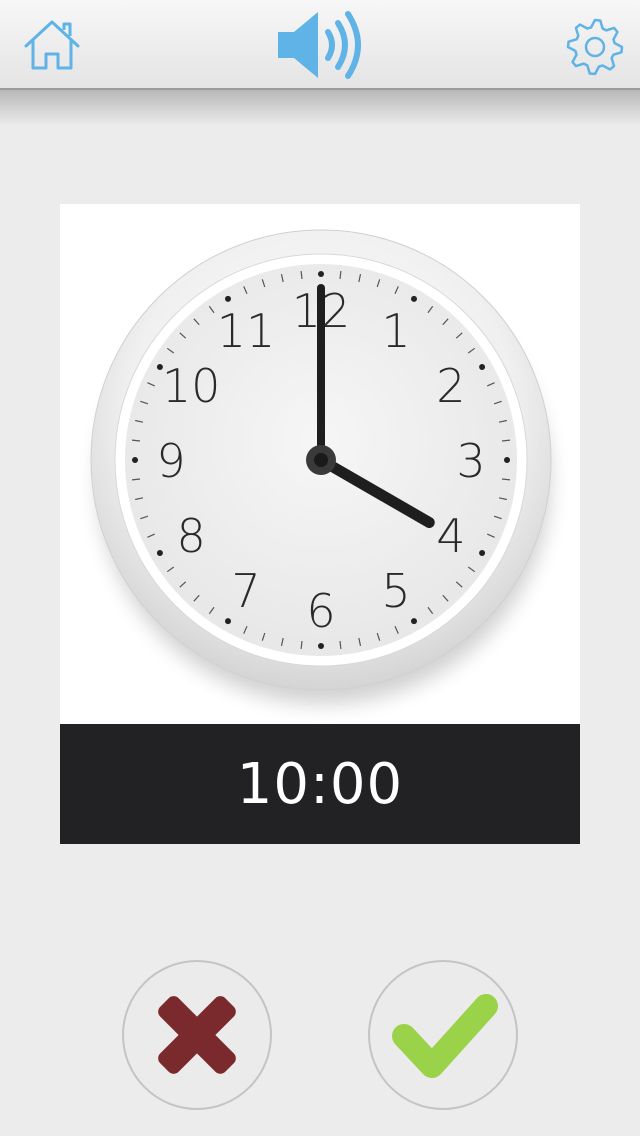 The width and height of the screenshot is (640, 1136). Describe the element at coordinates (450, 536) in the screenshot. I see `clock-numeral: 4` at that location.